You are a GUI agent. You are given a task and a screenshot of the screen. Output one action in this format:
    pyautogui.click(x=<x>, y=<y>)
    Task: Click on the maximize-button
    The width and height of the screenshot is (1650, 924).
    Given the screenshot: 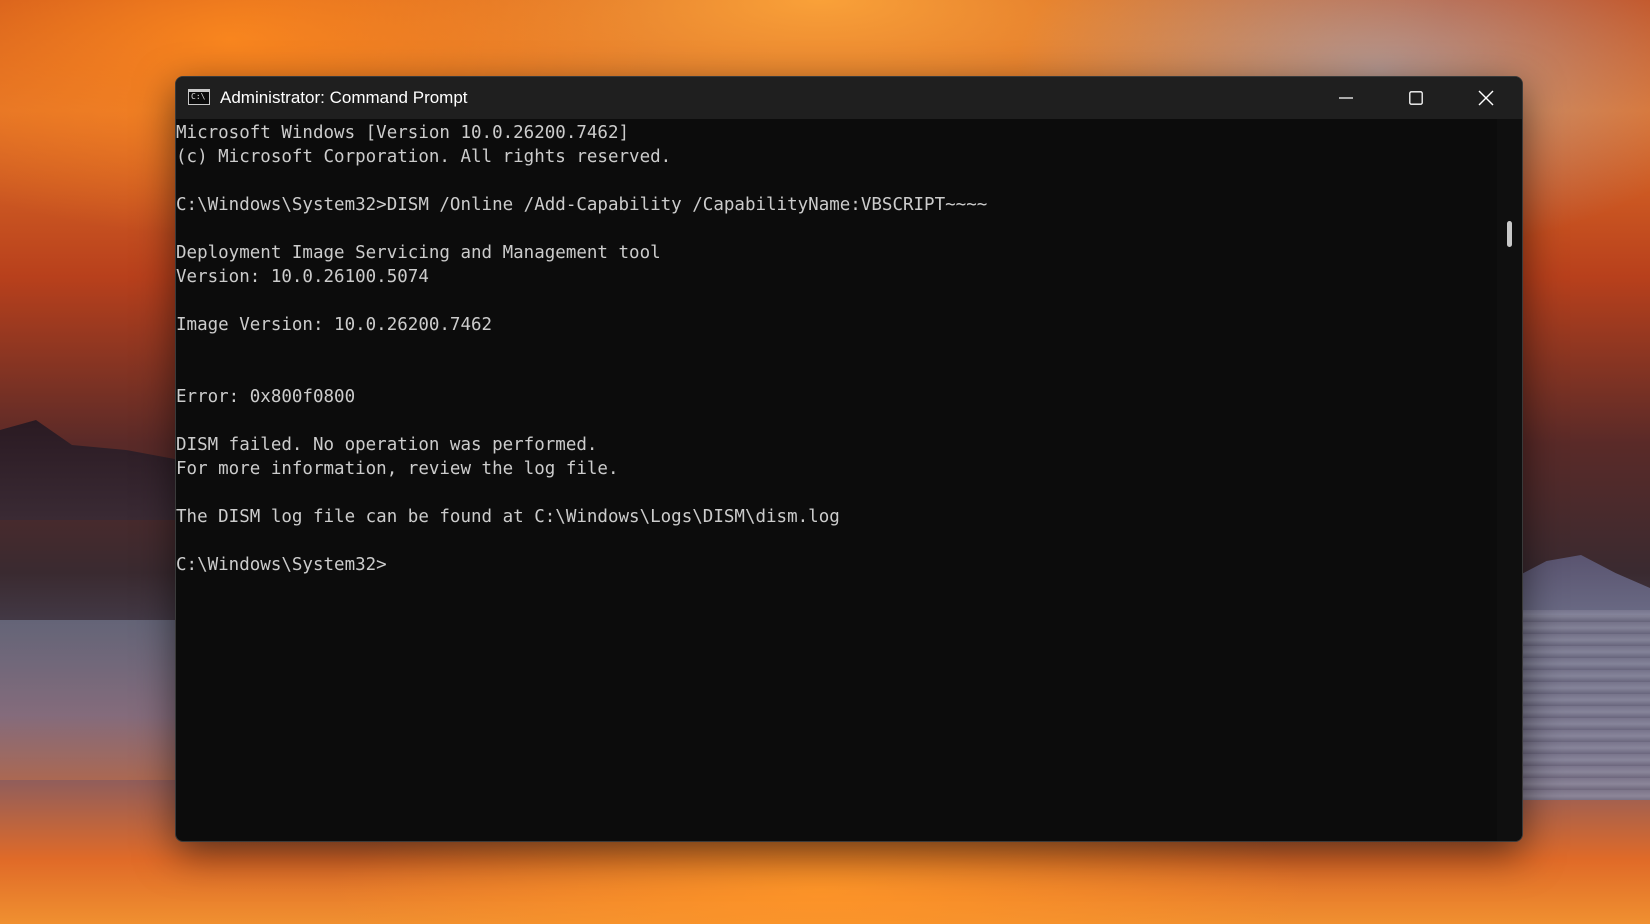 What is the action you would take?
    pyautogui.click(x=1416, y=98)
    